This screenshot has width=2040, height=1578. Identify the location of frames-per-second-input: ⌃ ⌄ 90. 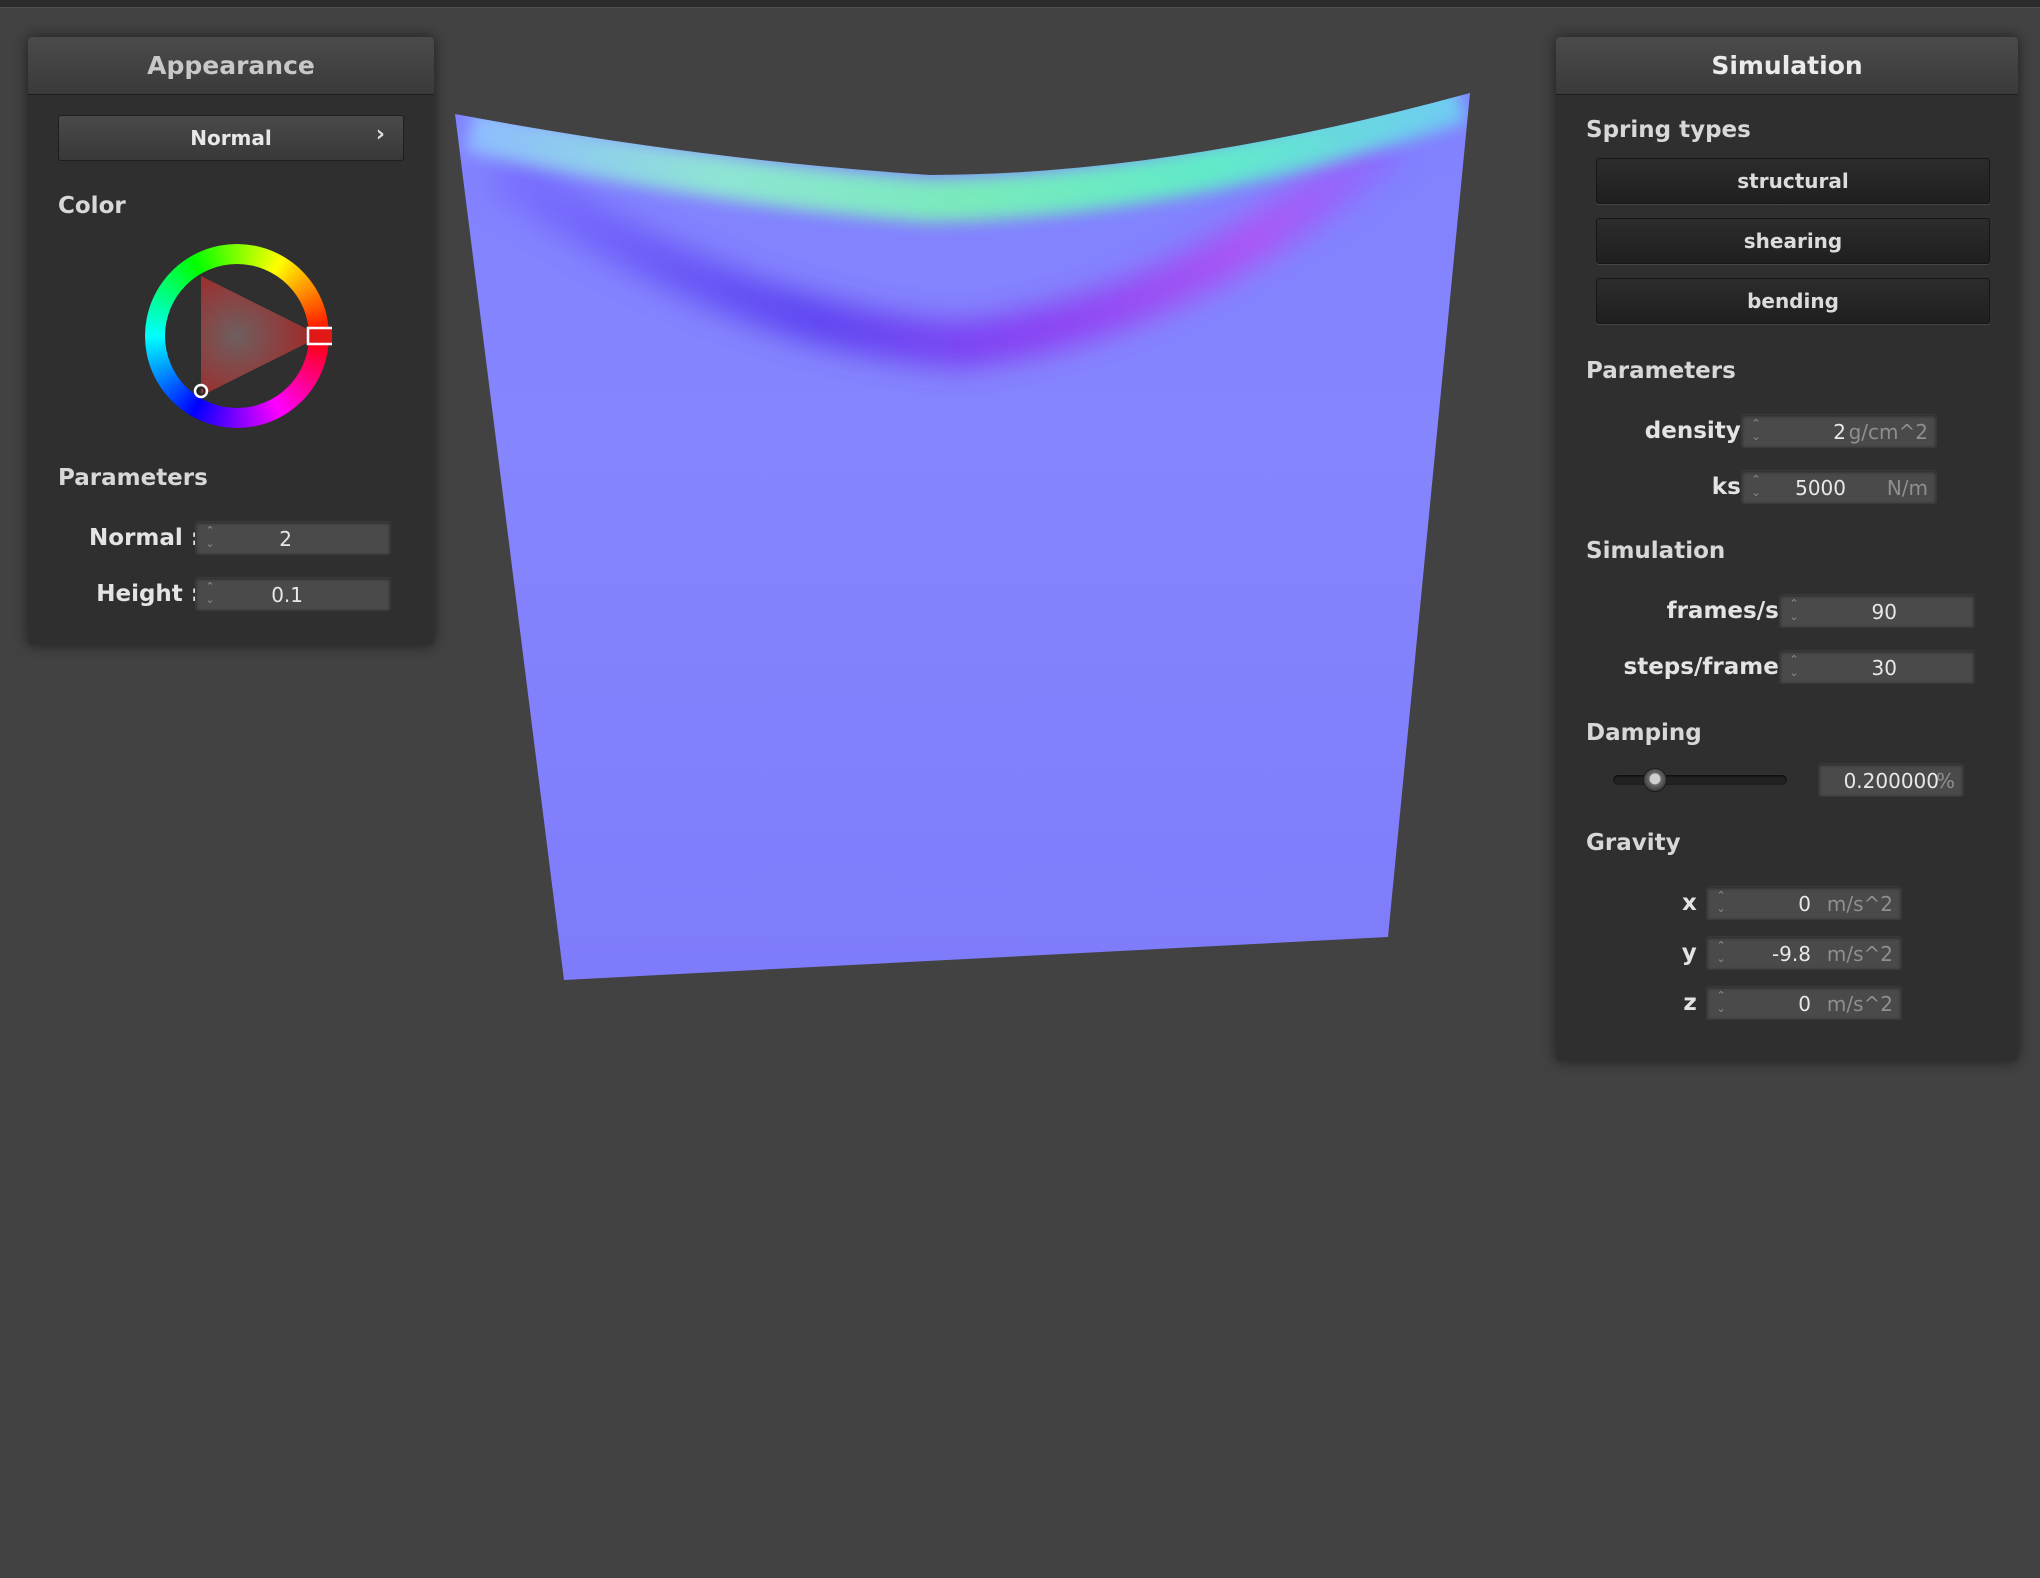
(1877, 611).